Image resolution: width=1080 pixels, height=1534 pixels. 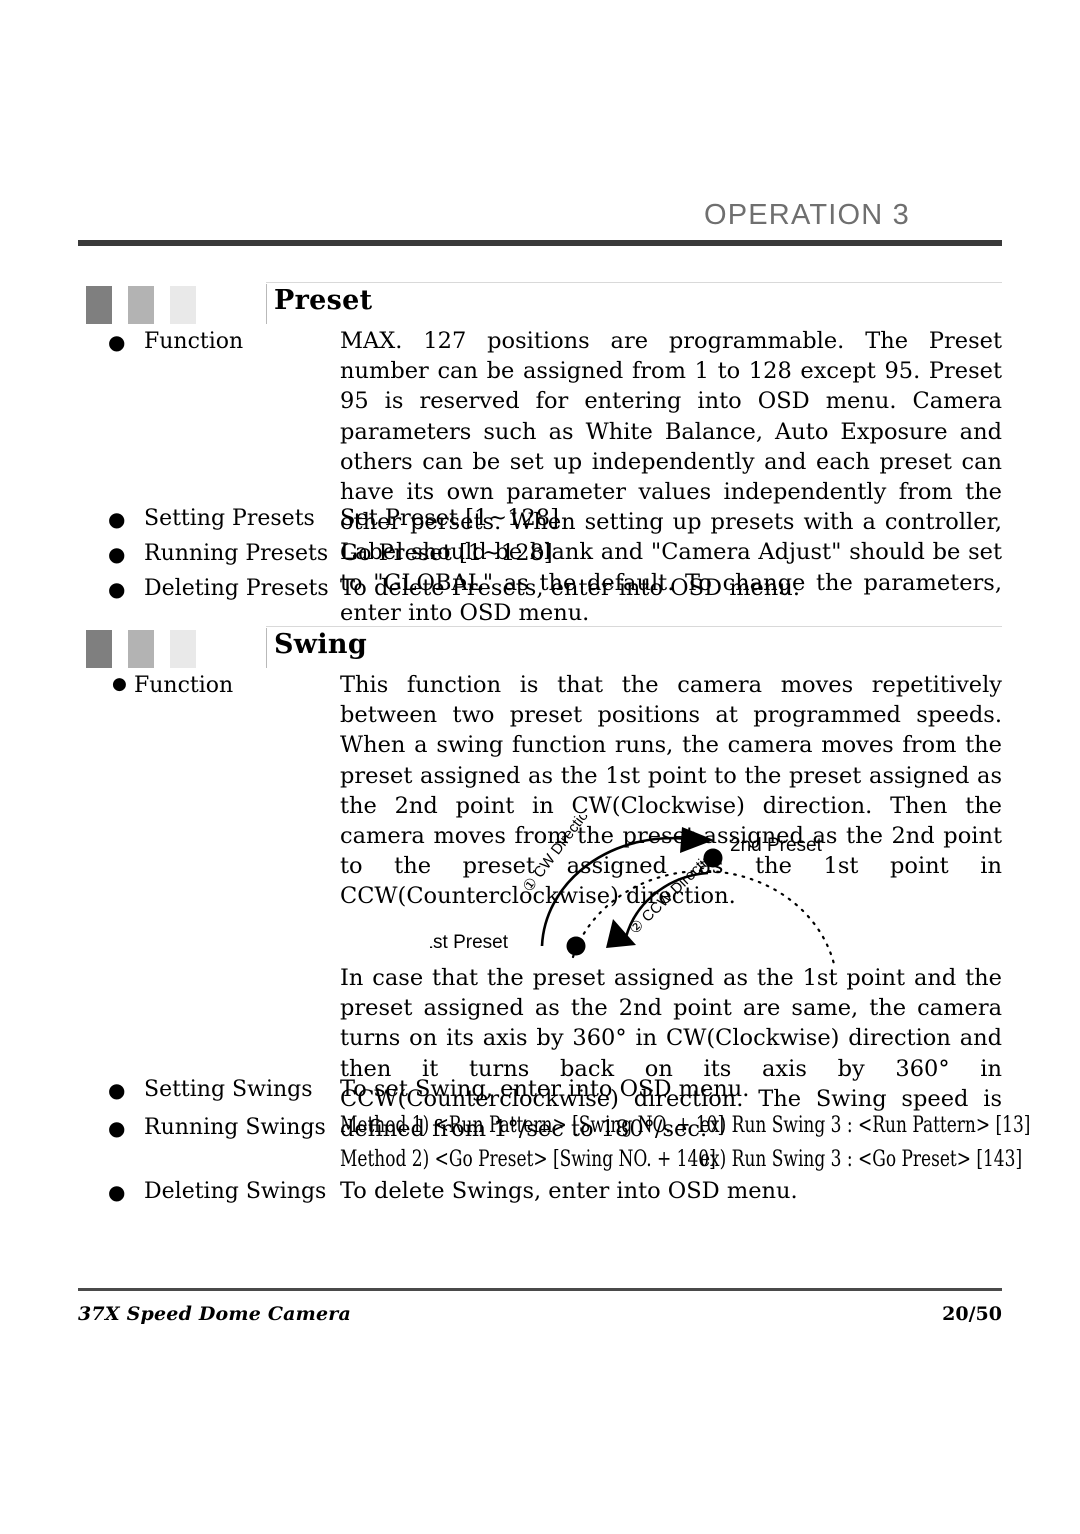 What do you see at coordinates (540, 1306) in the screenshot?
I see `page-footer: 37X Speed Dome Camera 20/50` at bounding box center [540, 1306].